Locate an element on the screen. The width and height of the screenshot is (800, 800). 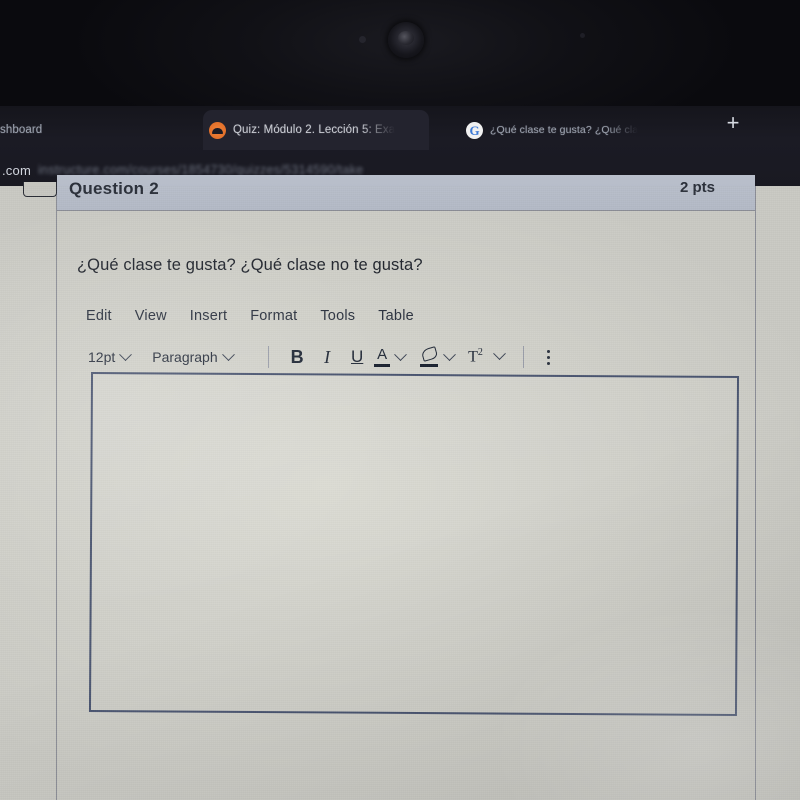
text-color-dropdown: A is located at coordinates (390, 357).